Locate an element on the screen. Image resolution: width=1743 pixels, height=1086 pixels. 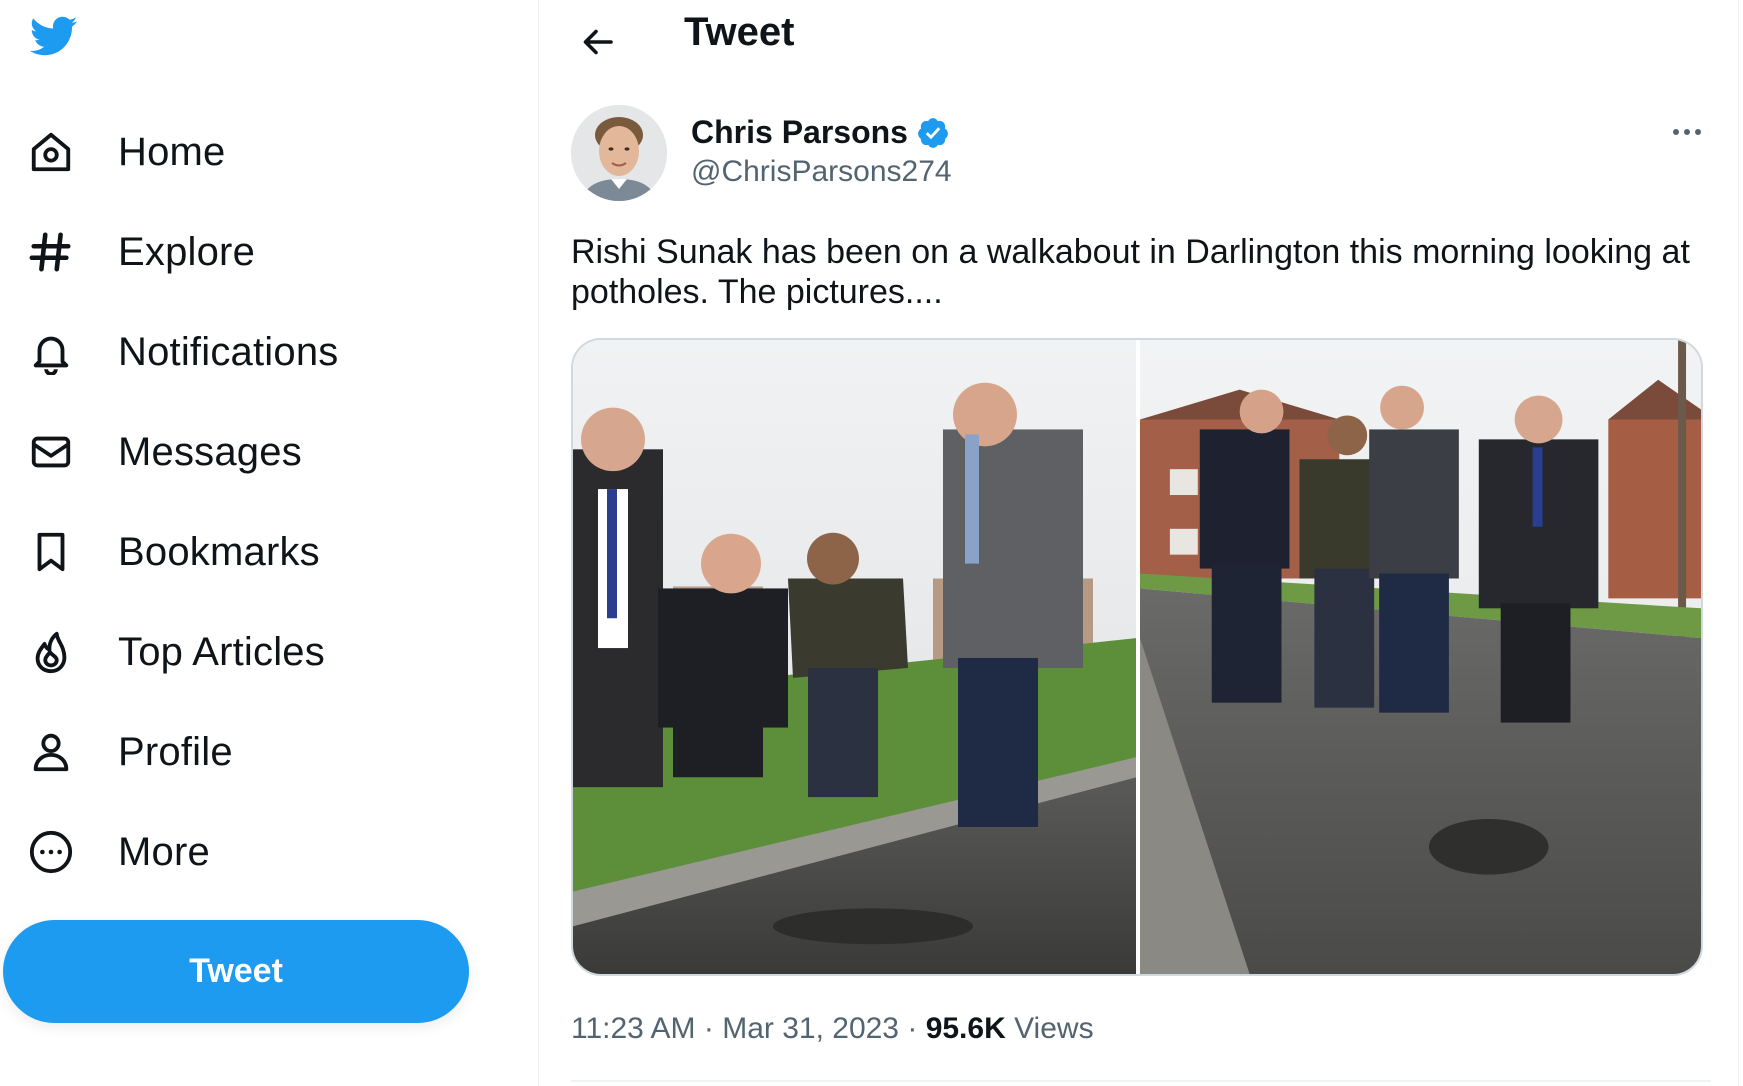
nav-label-more: More is located at coordinates (164, 851).